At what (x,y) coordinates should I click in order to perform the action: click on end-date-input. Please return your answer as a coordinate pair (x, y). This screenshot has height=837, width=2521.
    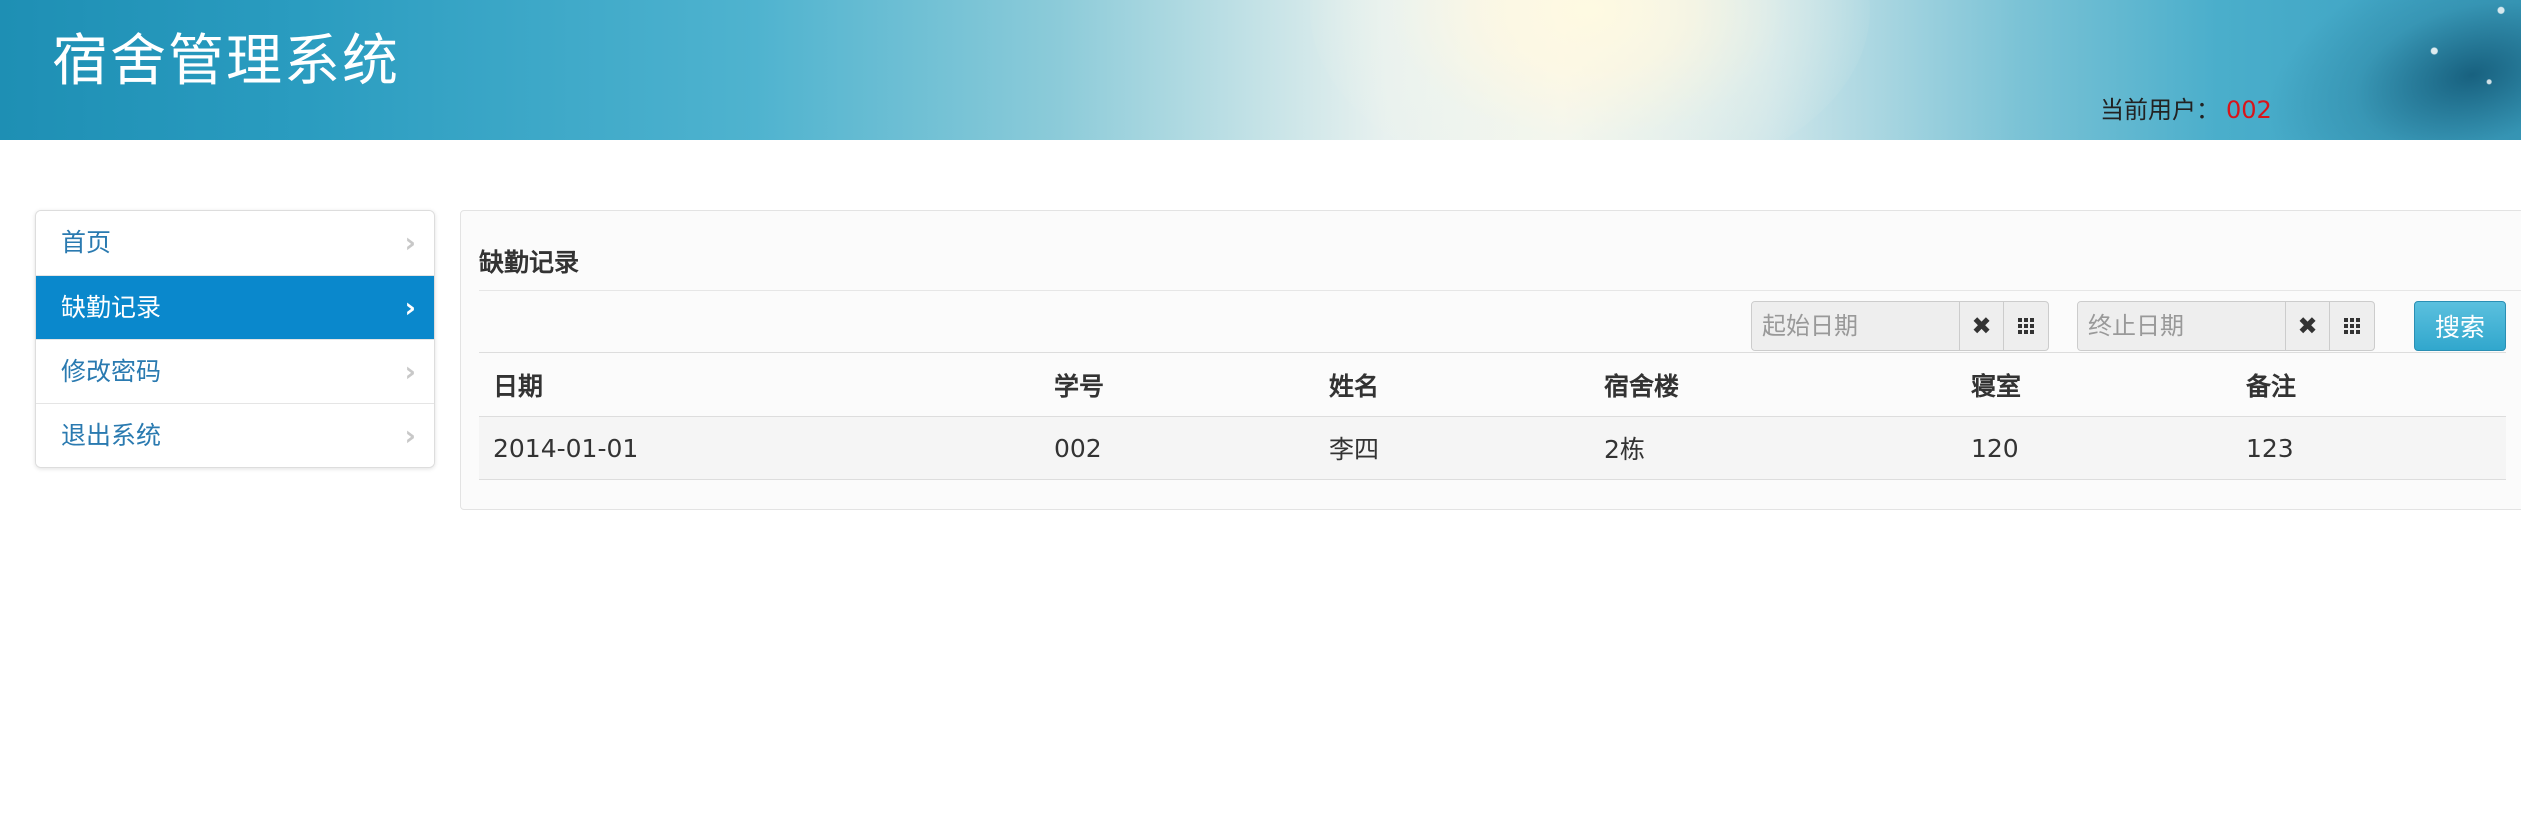
    Looking at the image, I should click on (2182, 326).